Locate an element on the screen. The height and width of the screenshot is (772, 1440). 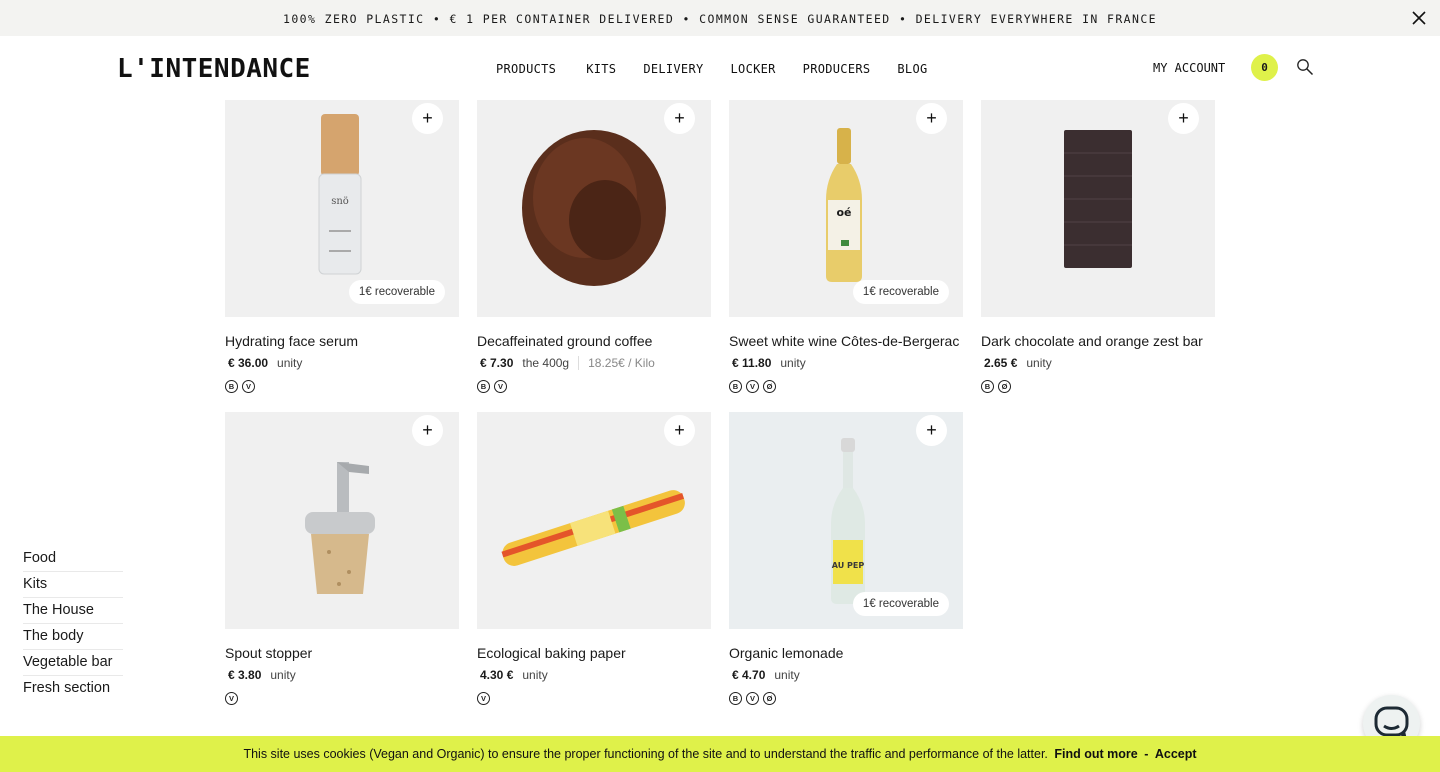
product-labels: B V Ø is located at coordinates (846, 698).